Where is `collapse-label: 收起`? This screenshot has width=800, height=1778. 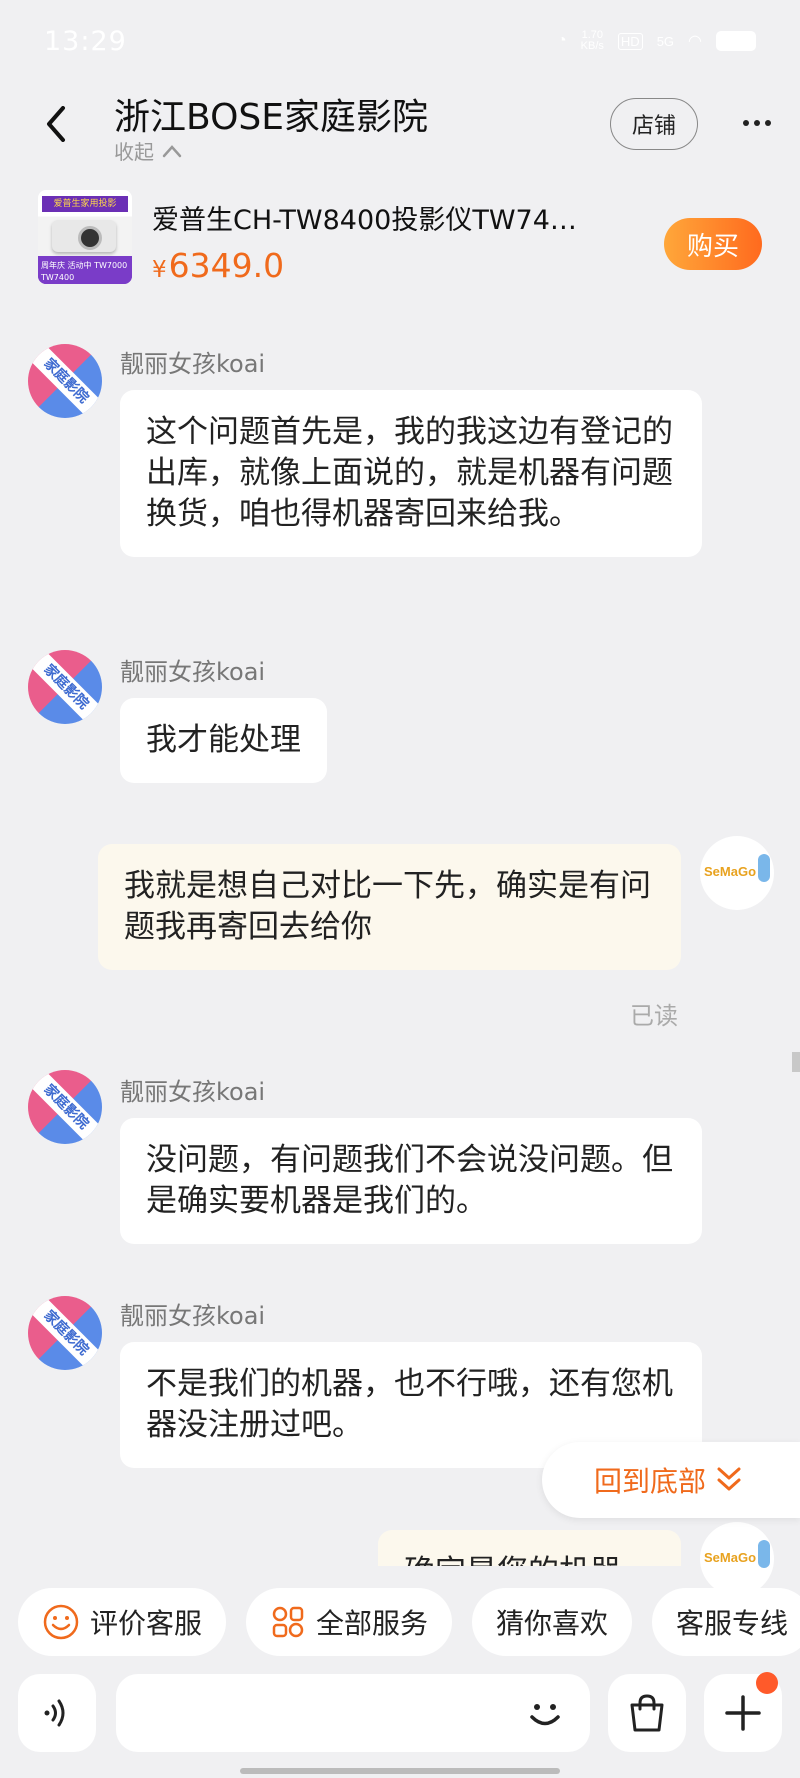
collapse-label: 收起 is located at coordinates (134, 152).